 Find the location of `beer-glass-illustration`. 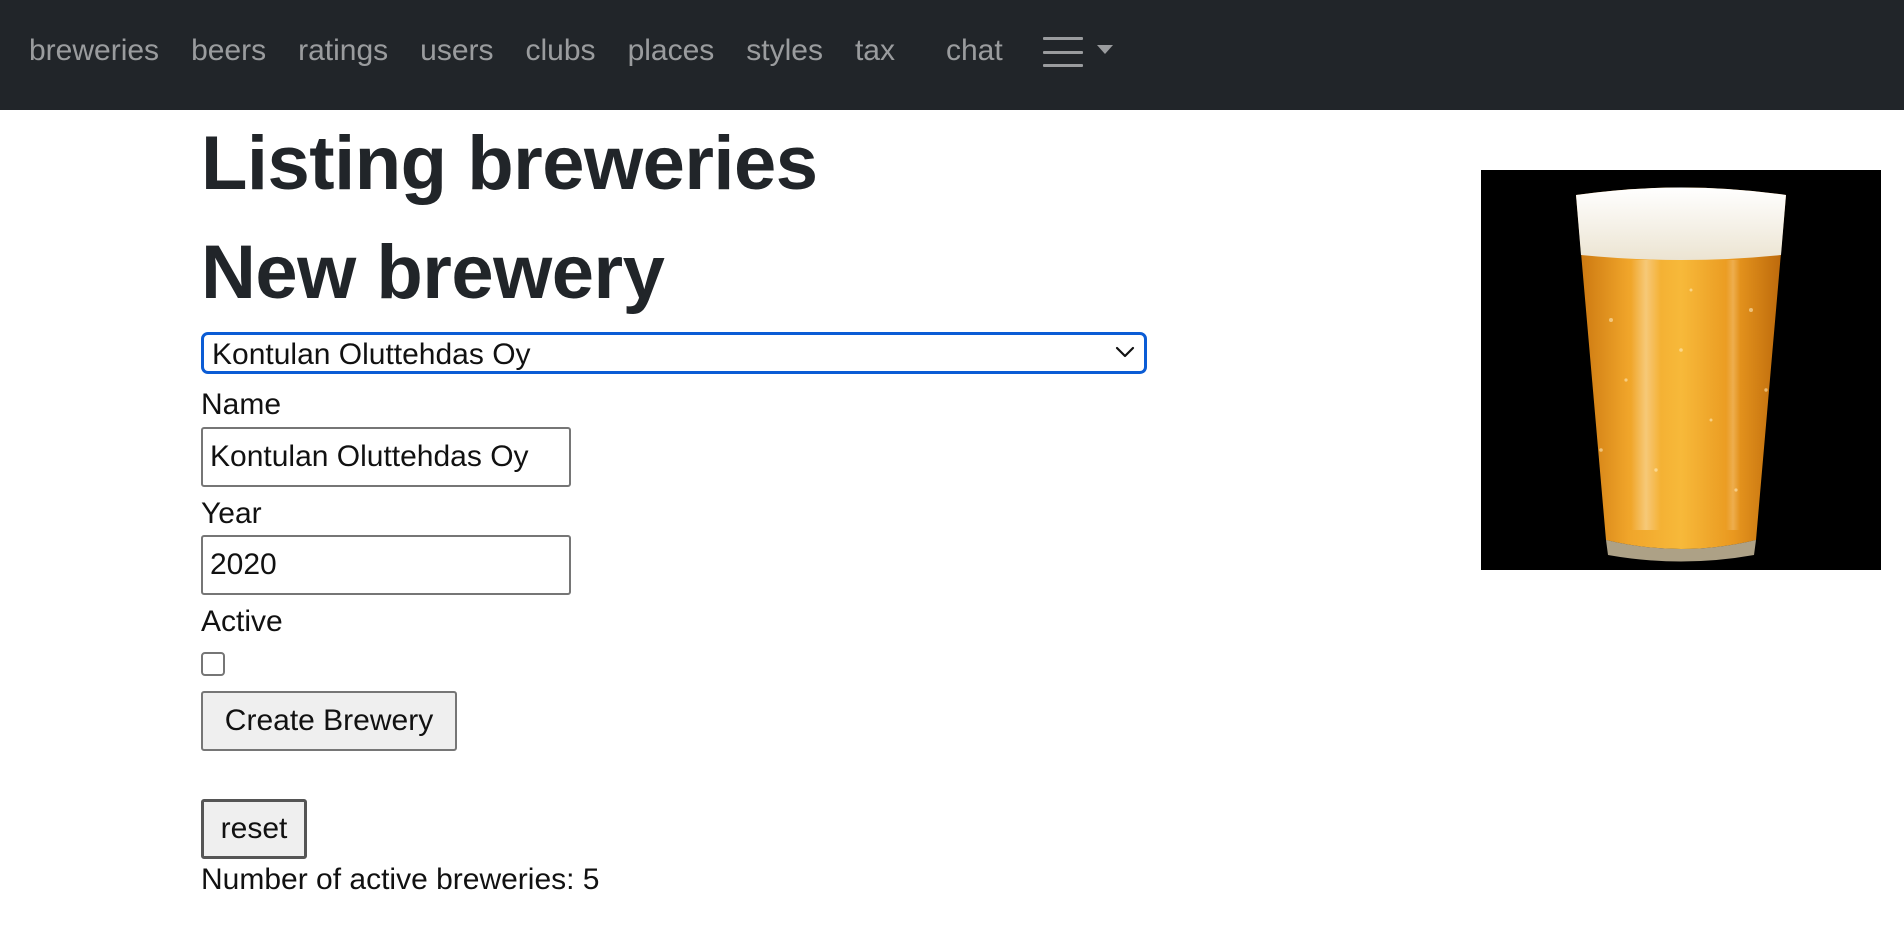

beer-glass-illustration is located at coordinates (1681, 370).